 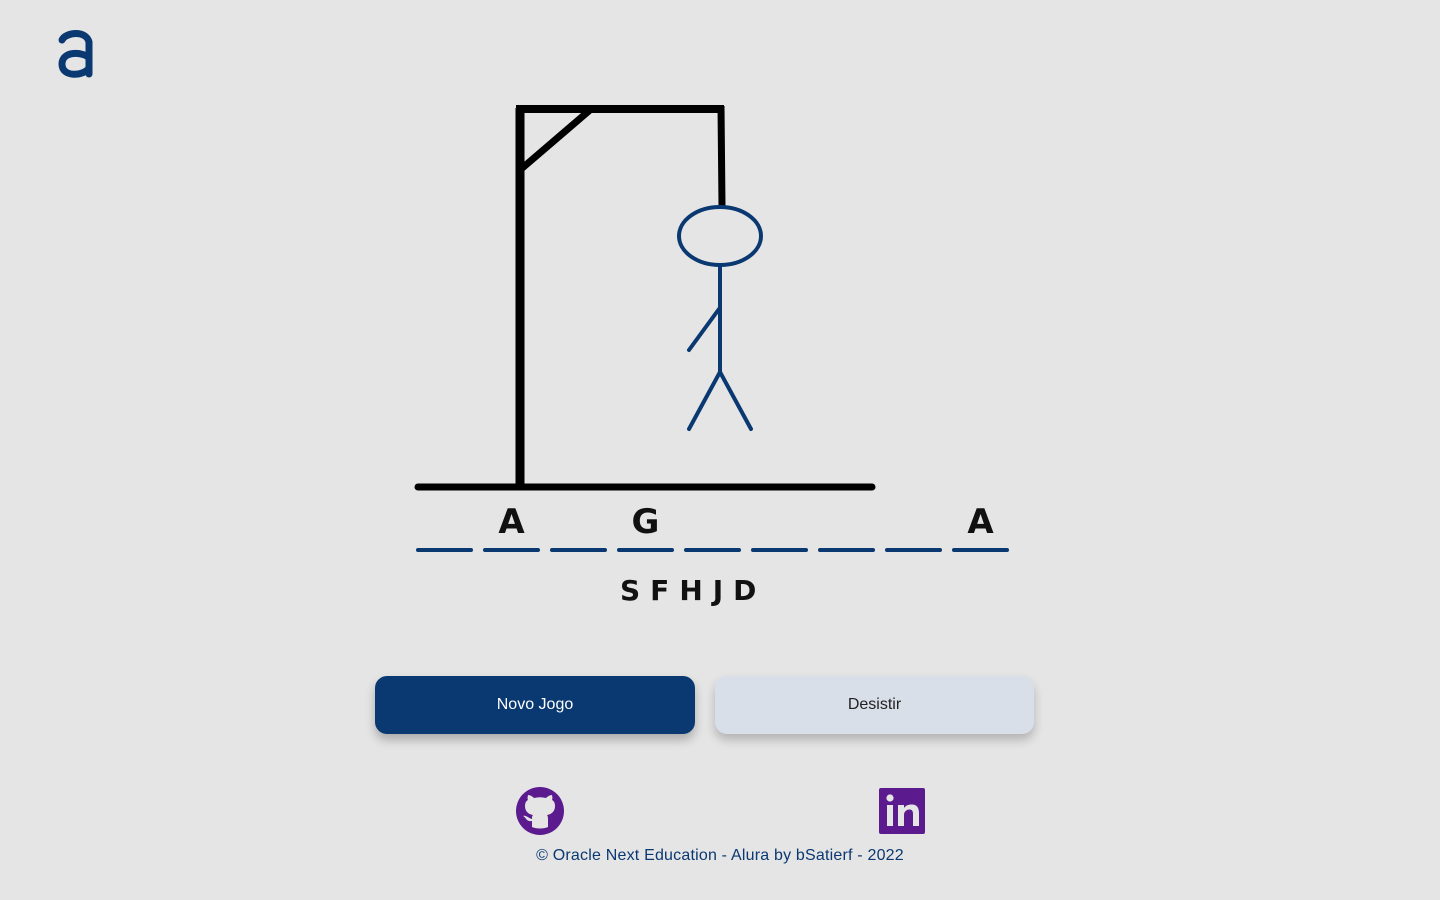 I want to click on letter-slot: G, so click(x=645, y=526).